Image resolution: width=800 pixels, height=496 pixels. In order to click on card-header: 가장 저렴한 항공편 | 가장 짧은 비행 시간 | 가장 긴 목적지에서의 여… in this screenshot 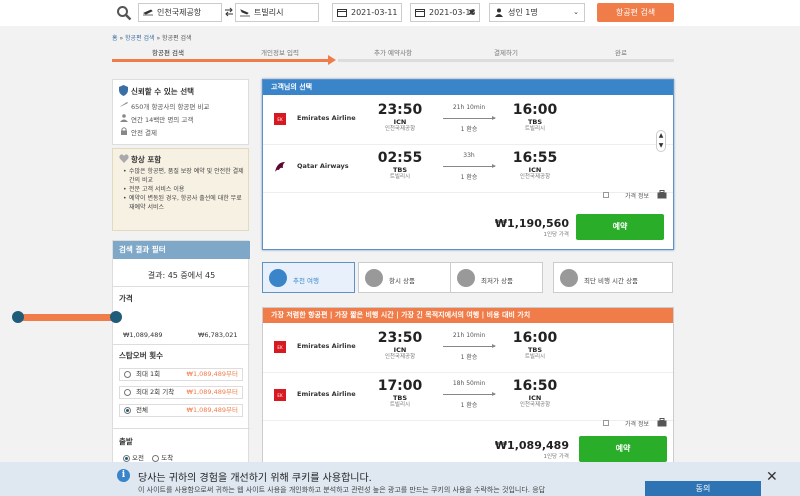, I will do `click(468, 315)`.